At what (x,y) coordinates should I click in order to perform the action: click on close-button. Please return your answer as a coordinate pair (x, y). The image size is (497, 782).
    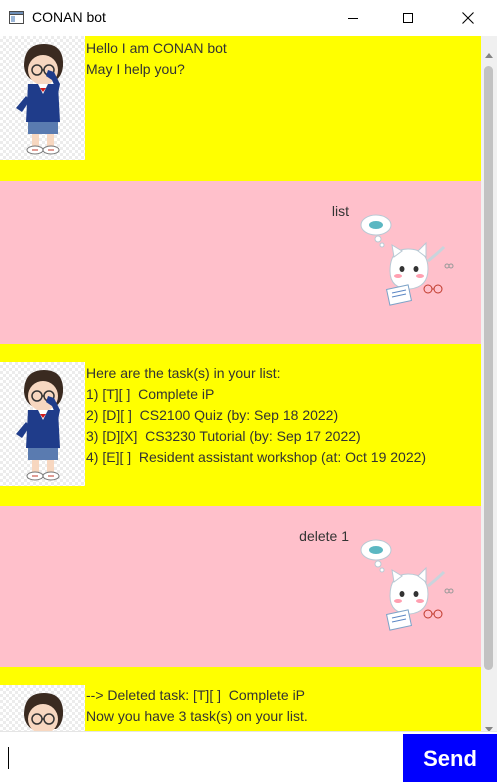
    Looking at the image, I should click on (468, 18).